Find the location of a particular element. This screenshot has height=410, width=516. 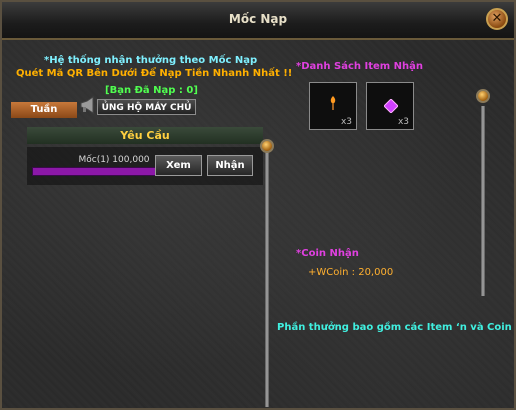

view-button: Xem is located at coordinates (178, 165).